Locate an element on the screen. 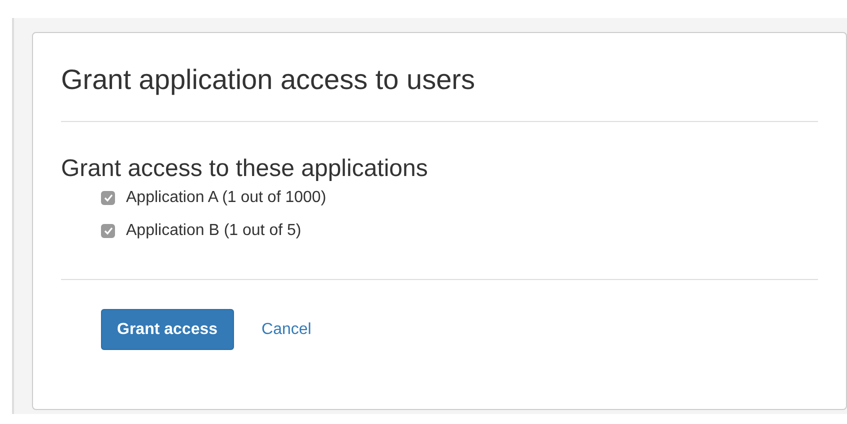  checkbox-label: Application B (1 out of 5) is located at coordinates (214, 231).